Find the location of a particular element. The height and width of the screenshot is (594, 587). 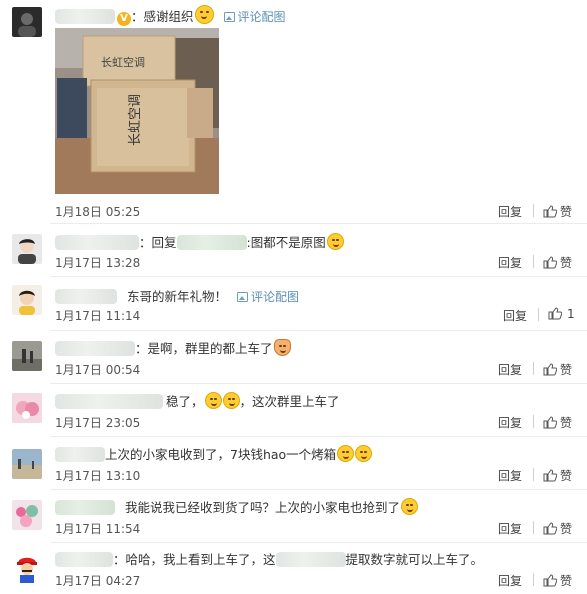

comment-photo: 长虹空调 长虹空调 is located at coordinates (137, 111).